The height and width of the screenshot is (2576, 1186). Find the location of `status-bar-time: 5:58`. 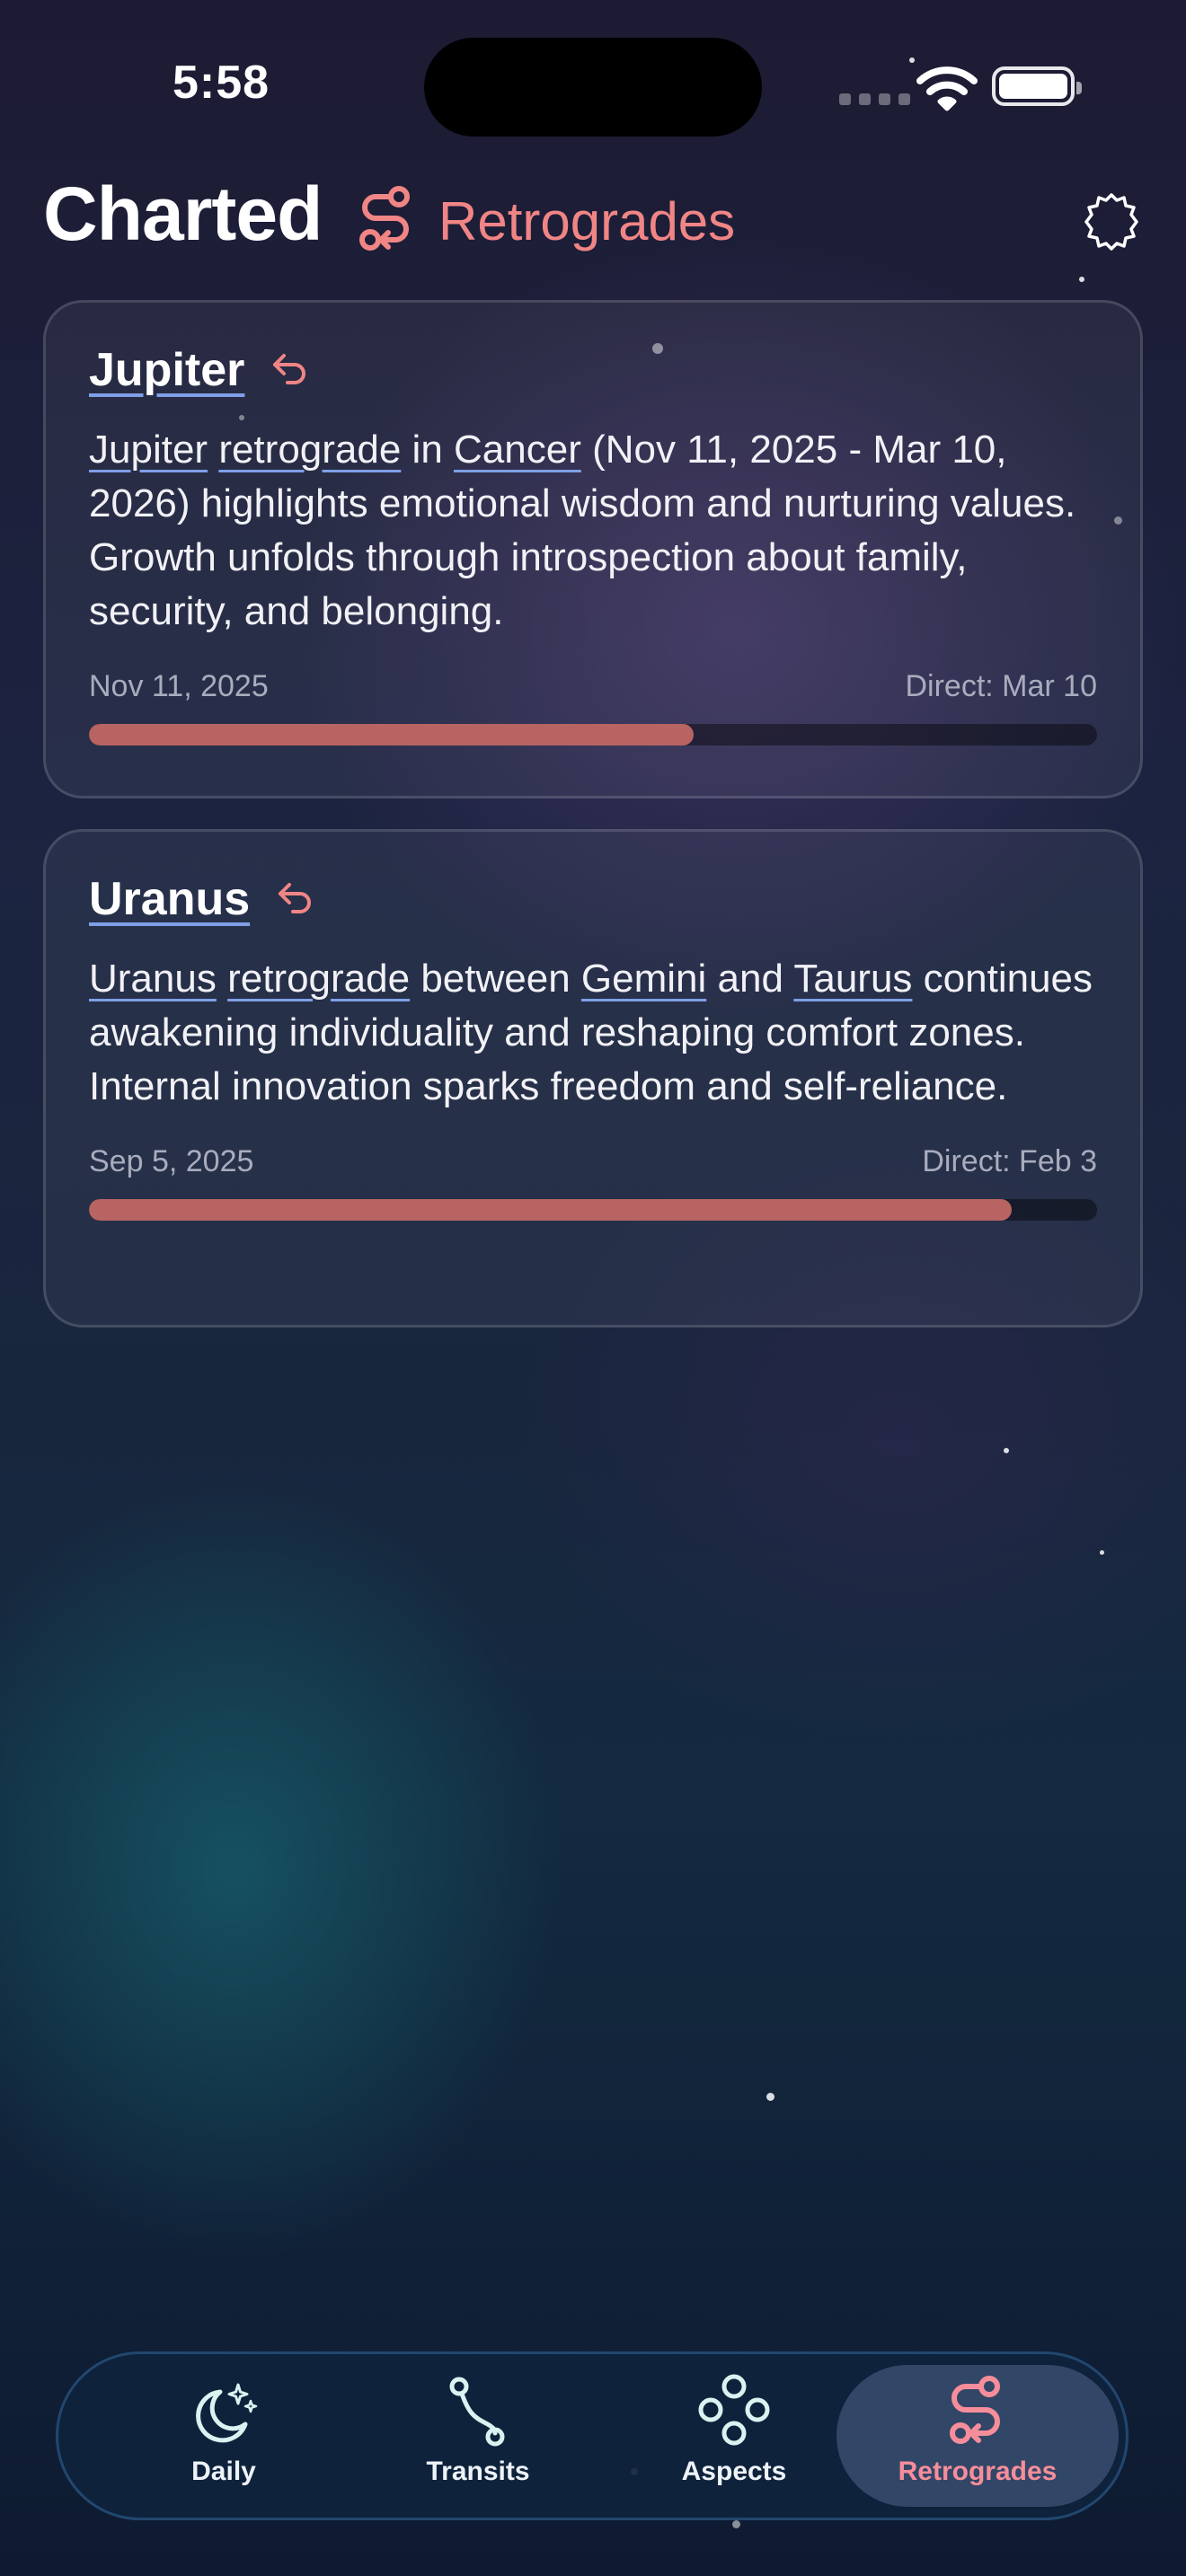

status-bar-time: 5:58 is located at coordinates (221, 83).